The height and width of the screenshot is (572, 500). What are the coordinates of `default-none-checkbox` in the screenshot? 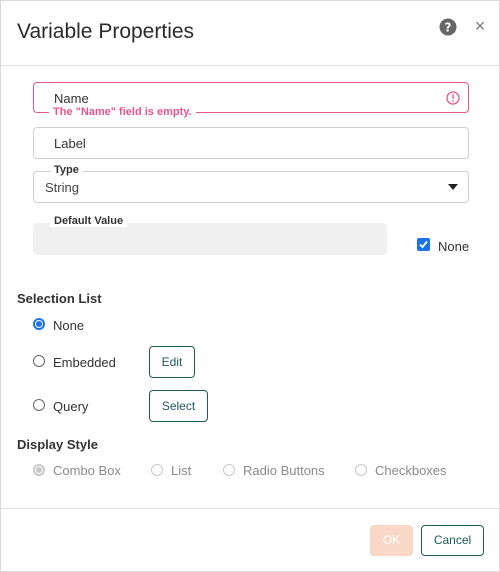 It's located at (423, 244).